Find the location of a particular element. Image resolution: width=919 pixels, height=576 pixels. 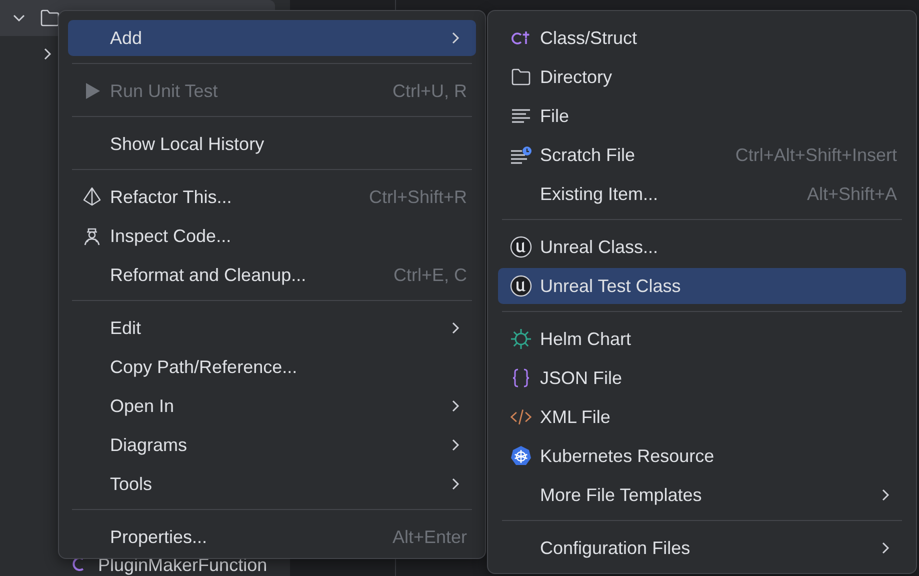

menu-item: Class/Struct is located at coordinates (702, 38).